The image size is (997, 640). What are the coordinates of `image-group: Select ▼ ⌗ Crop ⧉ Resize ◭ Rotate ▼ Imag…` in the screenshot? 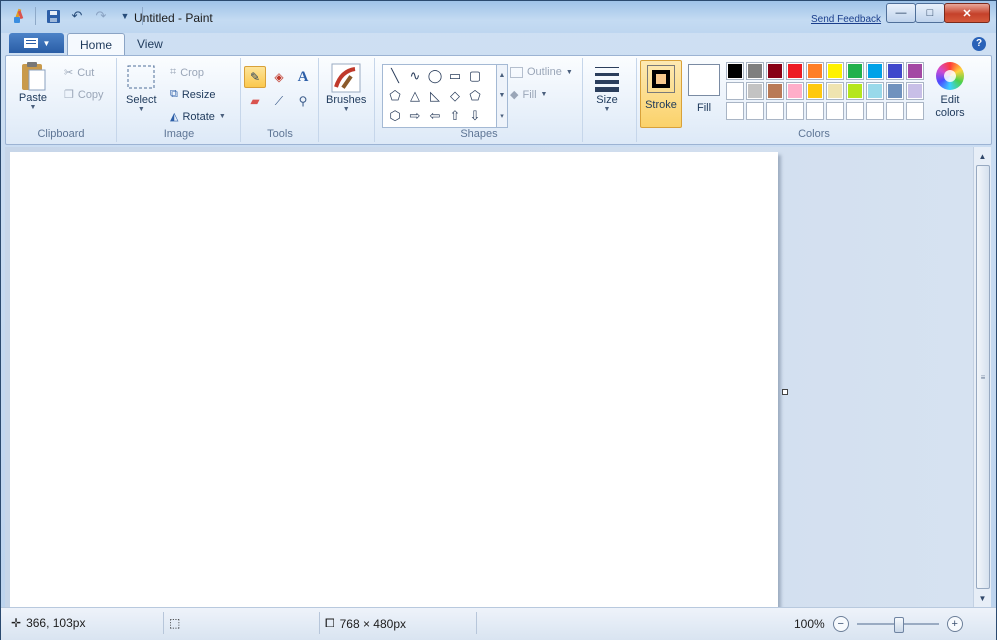 It's located at (179, 100).